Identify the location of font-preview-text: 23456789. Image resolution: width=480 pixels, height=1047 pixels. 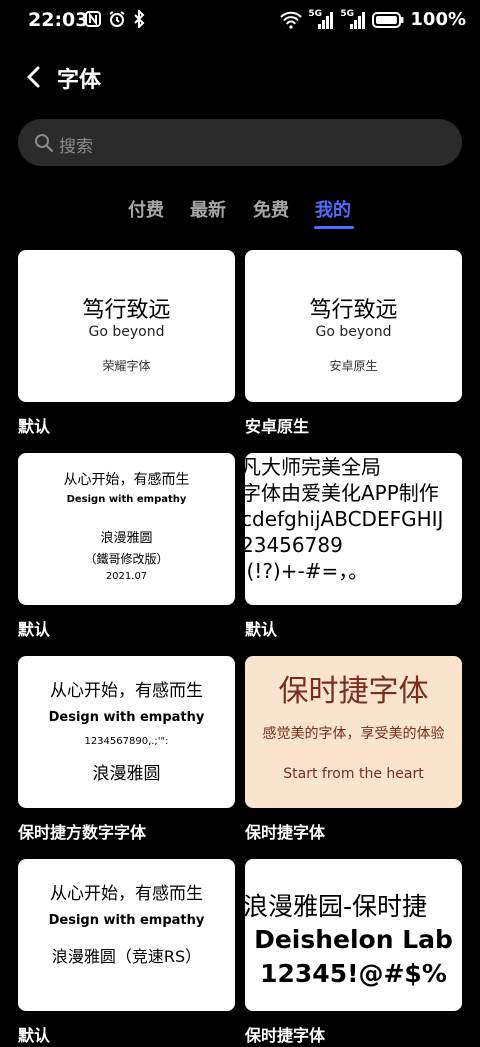
(294, 545).